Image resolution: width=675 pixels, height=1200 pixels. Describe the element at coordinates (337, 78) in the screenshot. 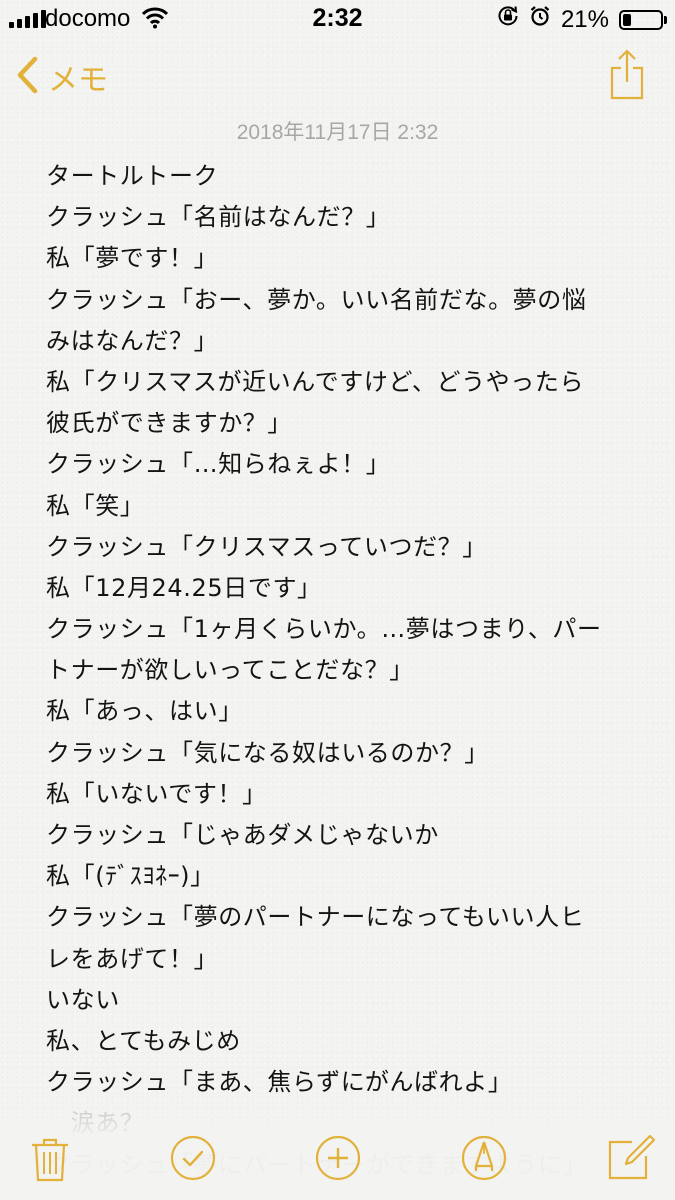

I see `nav-bar: メモ` at that location.